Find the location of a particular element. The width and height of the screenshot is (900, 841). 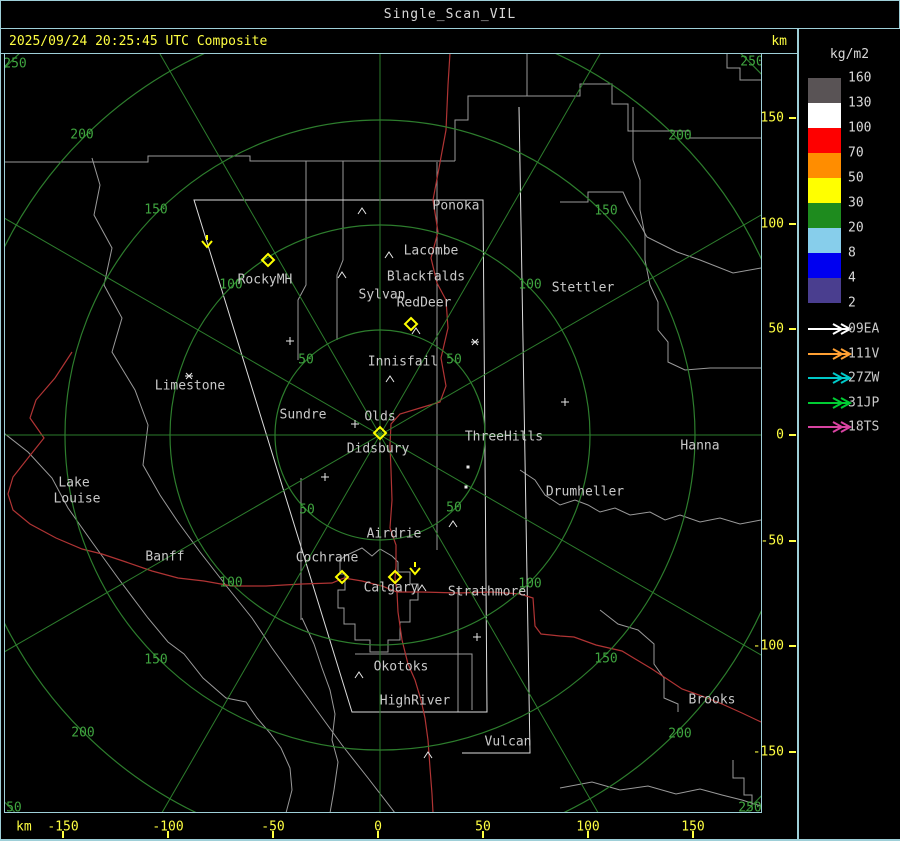

right-axis-unit-label: km is located at coordinates (779, 41).